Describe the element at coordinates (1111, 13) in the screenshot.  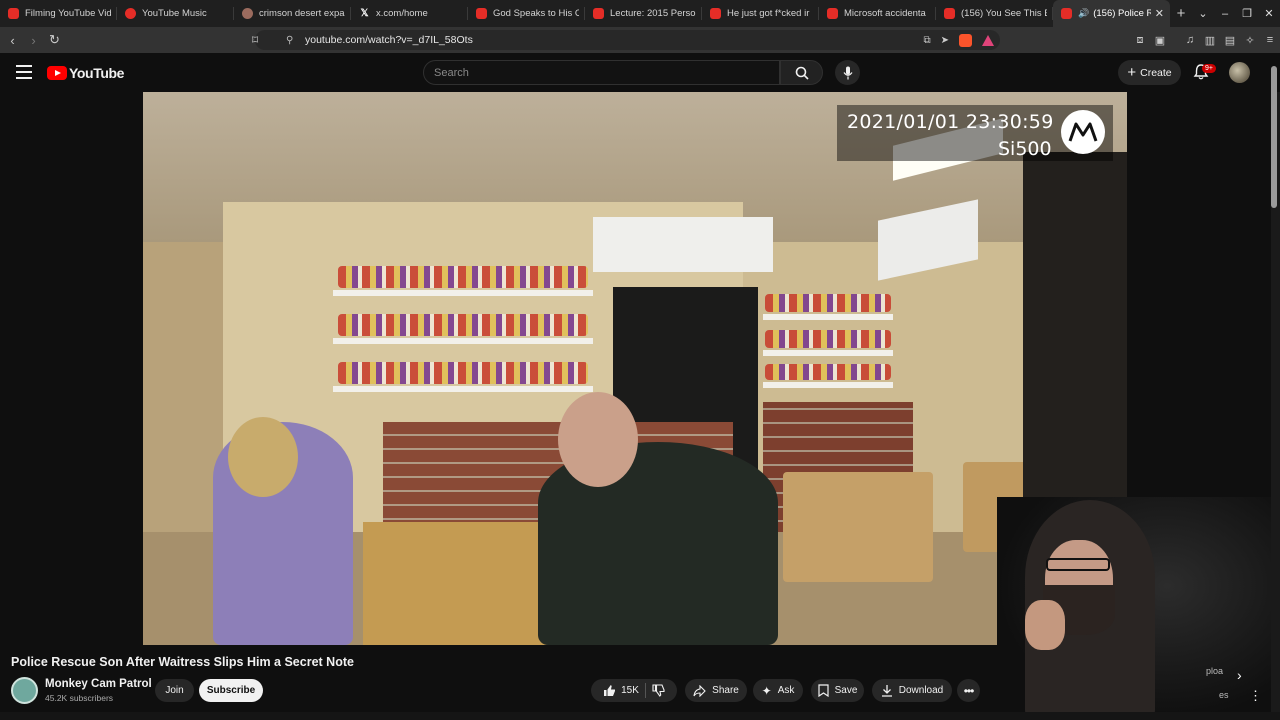
I see `browser-tab-active: 🔊 (156) Police R ✕` at that location.